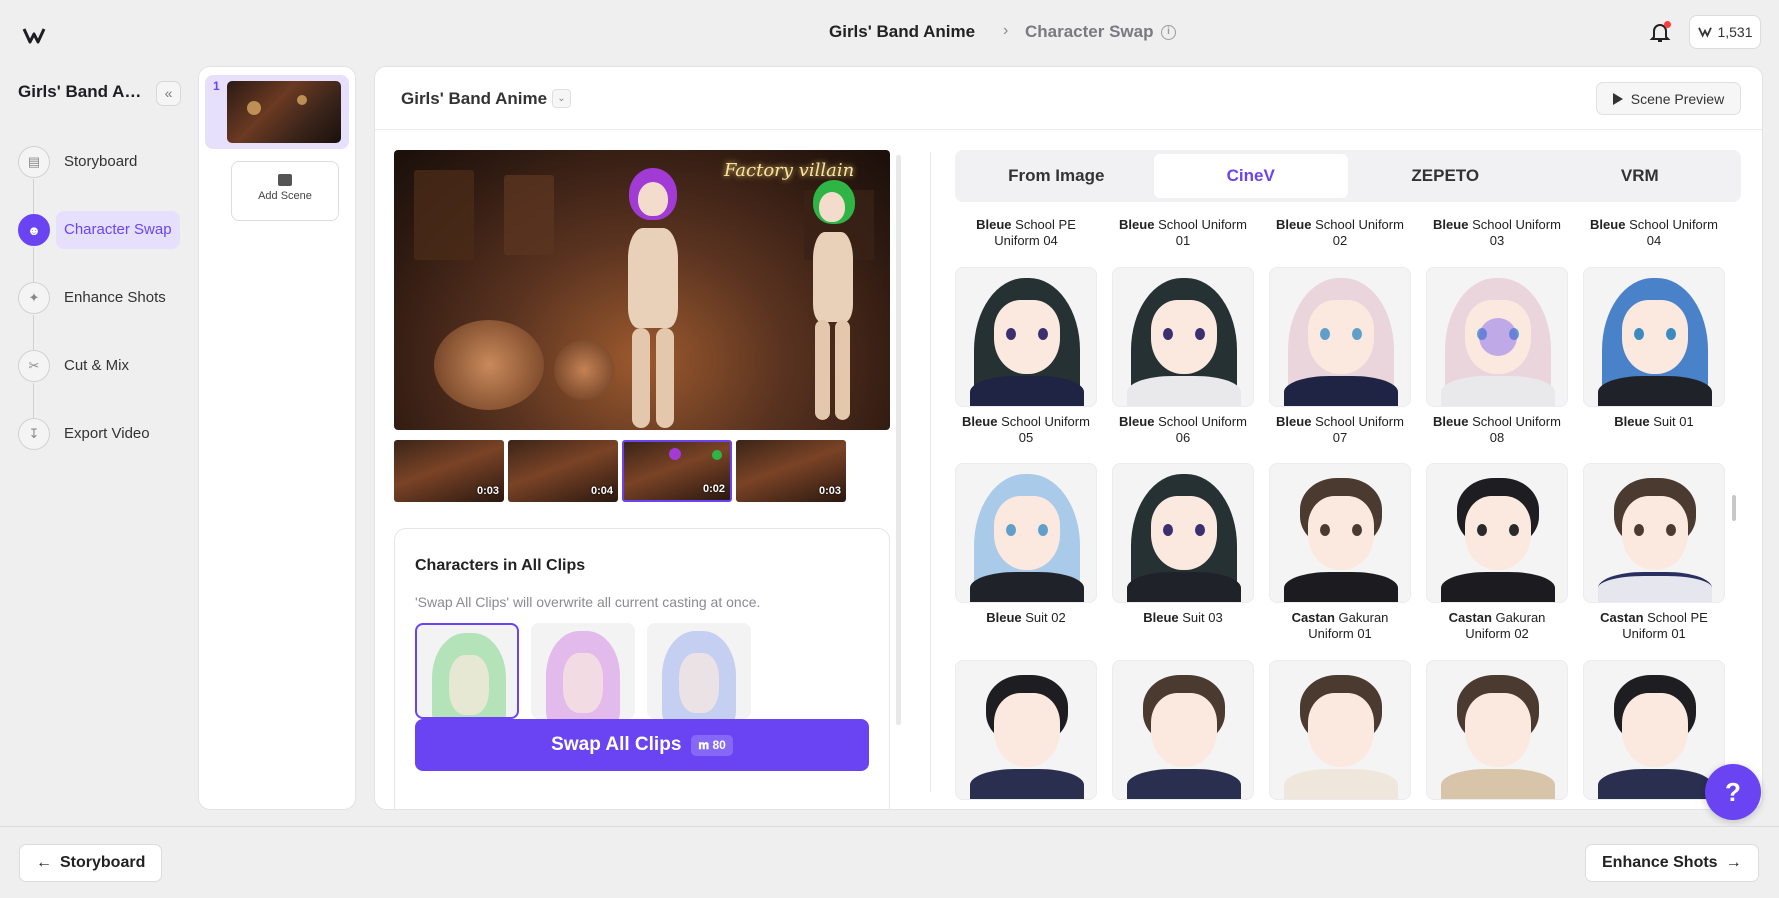 This screenshot has width=1779, height=898. What do you see at coordinates (1026, 232) in the screenshot?
I see `grid-label: Bleue School PE Uniform 04` at bounding box center [1026, 232].